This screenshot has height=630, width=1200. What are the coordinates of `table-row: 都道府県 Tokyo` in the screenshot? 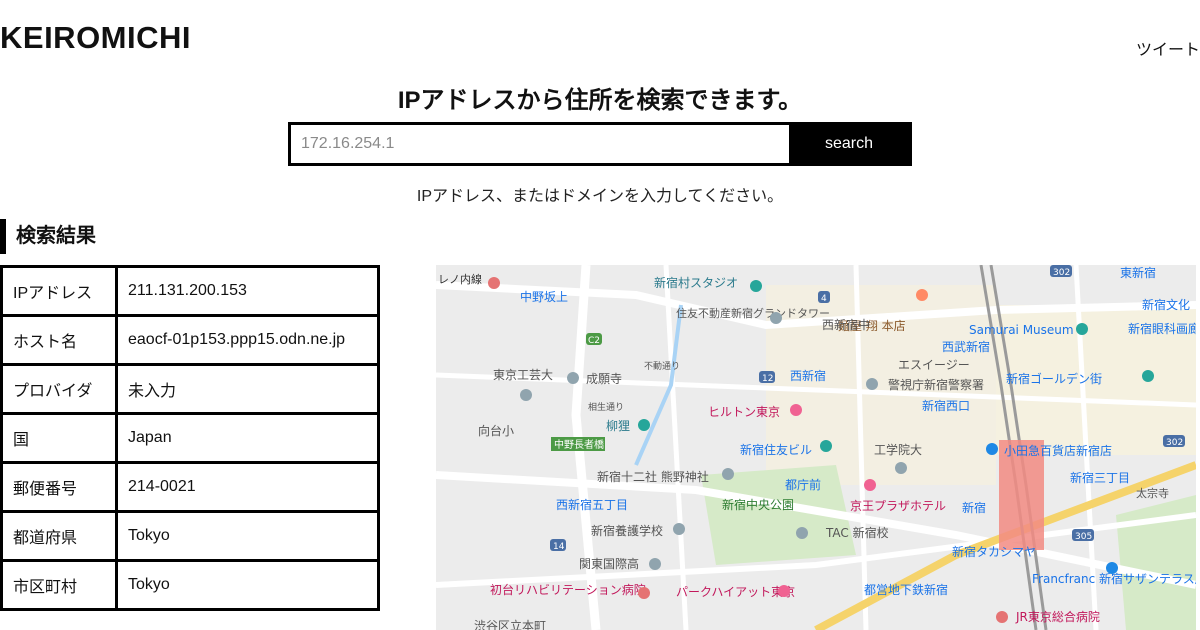 It's located at (190, 536).